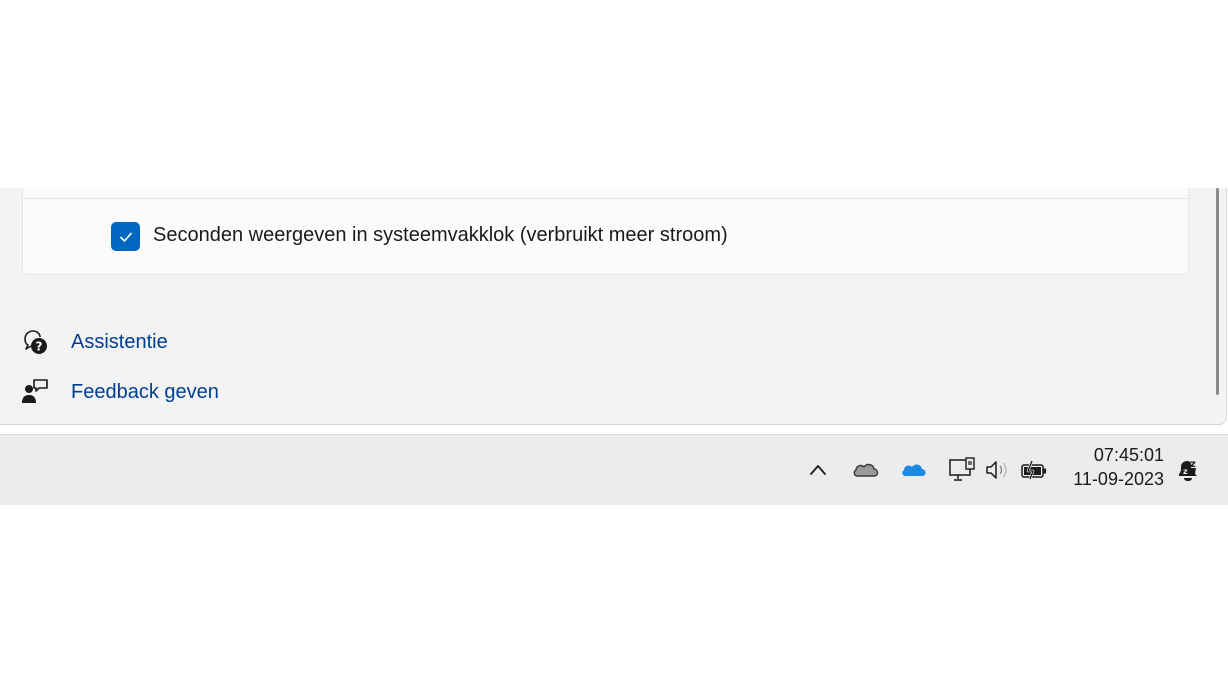  Describe the element at coordinates (119, 341) in the screenshot. I see `assistance-link-label: Assistentie` at that location.